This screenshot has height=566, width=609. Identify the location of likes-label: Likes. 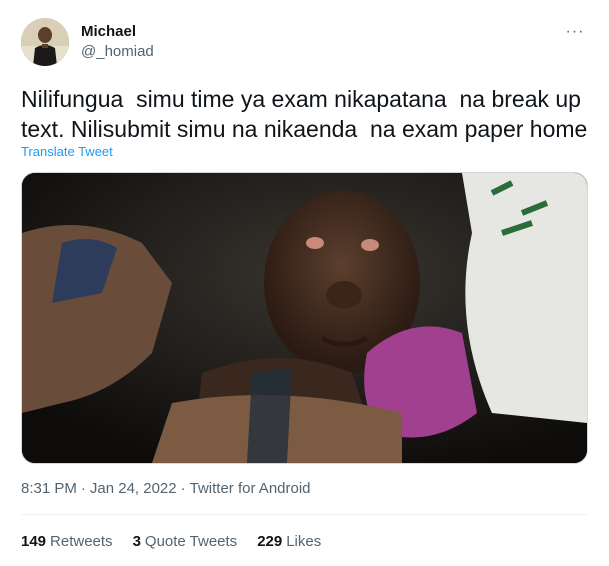
(304, 541).